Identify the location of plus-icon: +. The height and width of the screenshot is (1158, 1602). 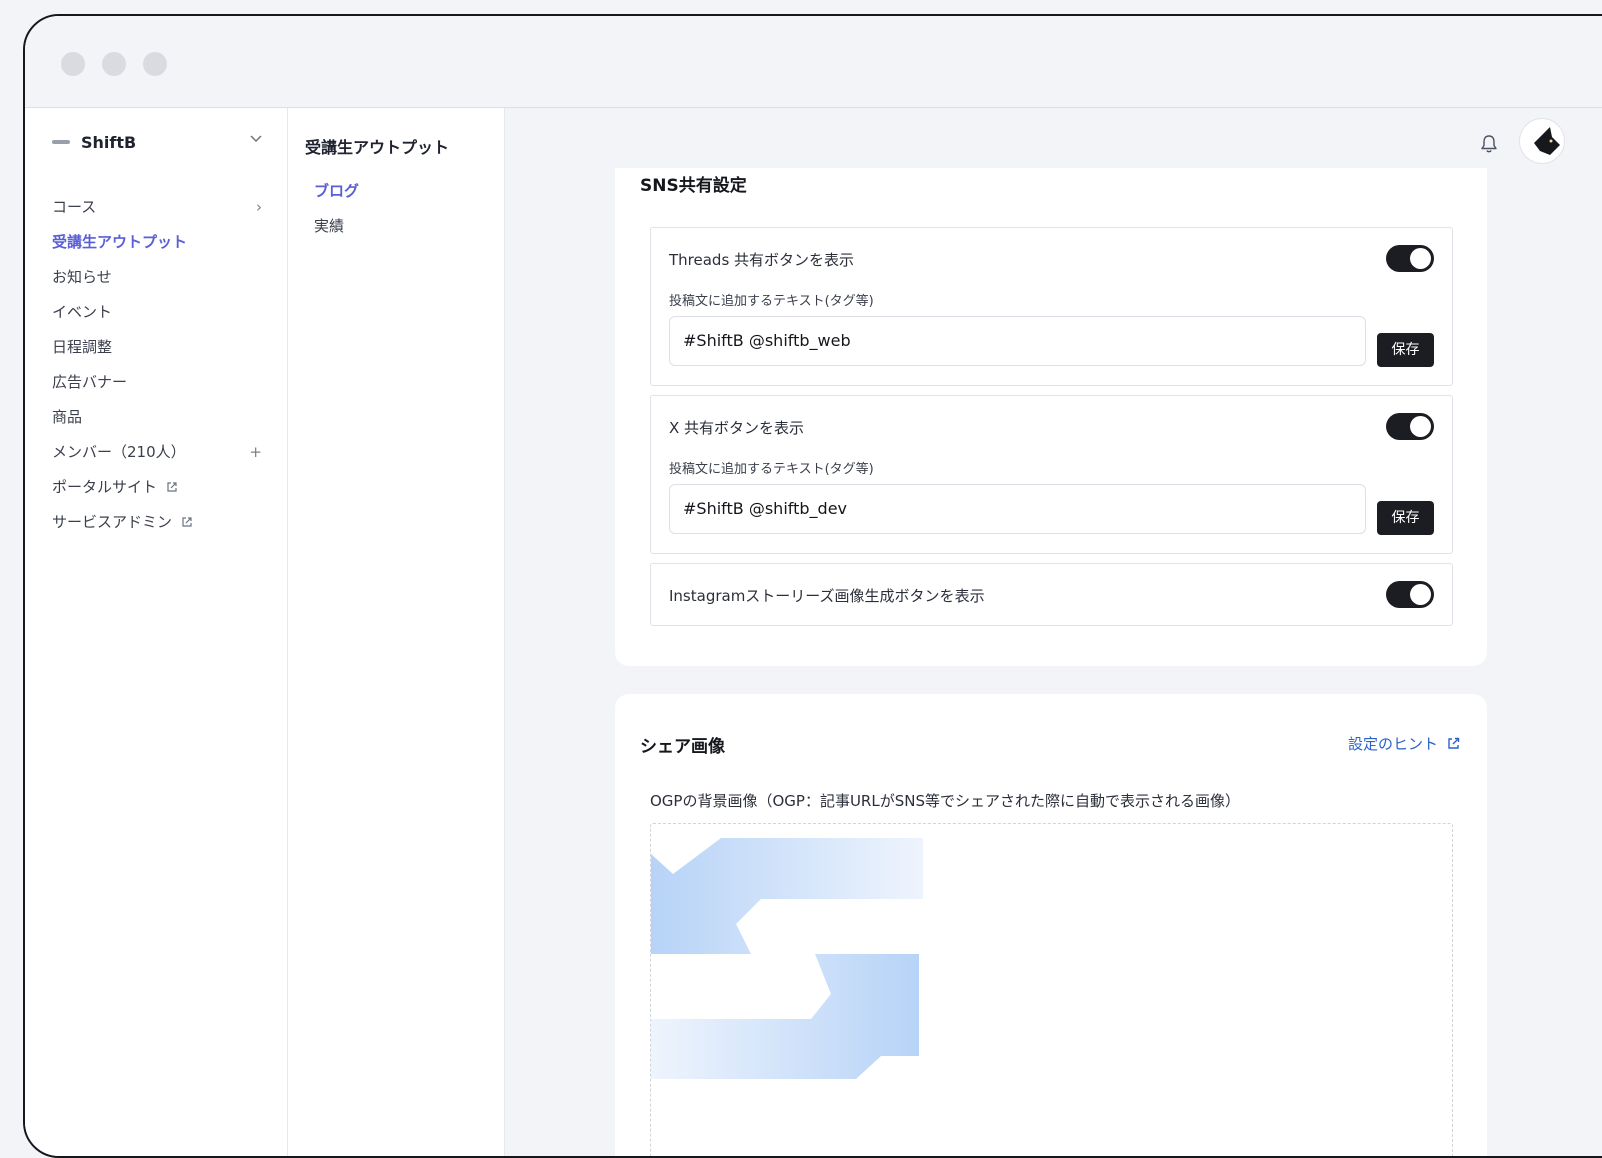
(255, 452).